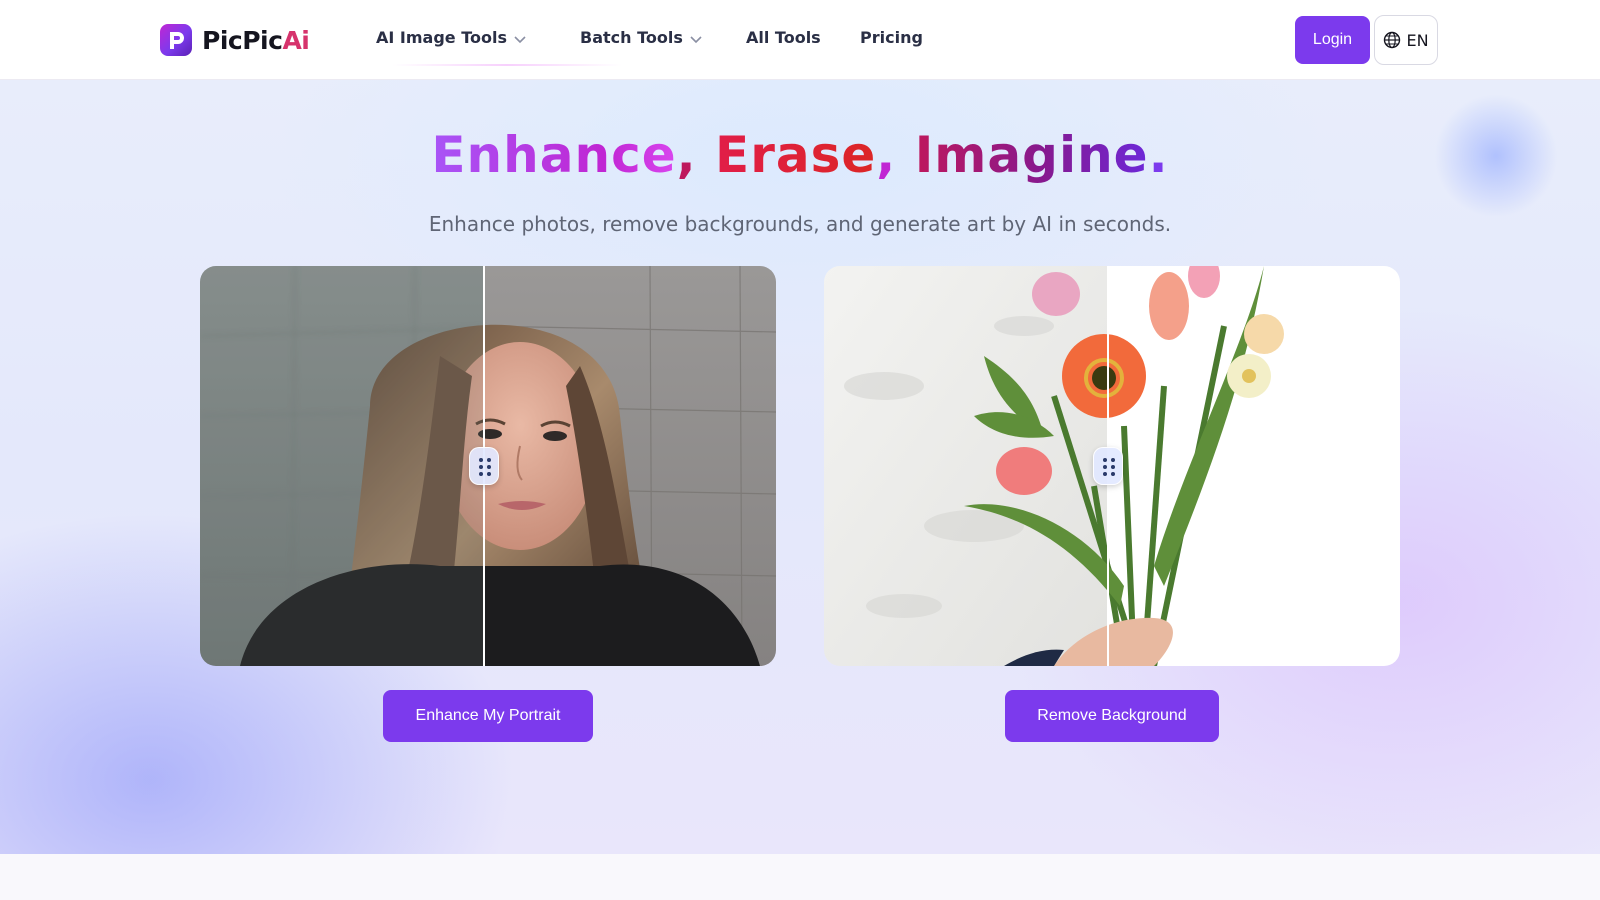 The image size is (1600, 900). What do you see at coordinates (1112, 716) in the screenshot?
I see `remove-background-button: Remove Background` at bounding box center [1112, 716].